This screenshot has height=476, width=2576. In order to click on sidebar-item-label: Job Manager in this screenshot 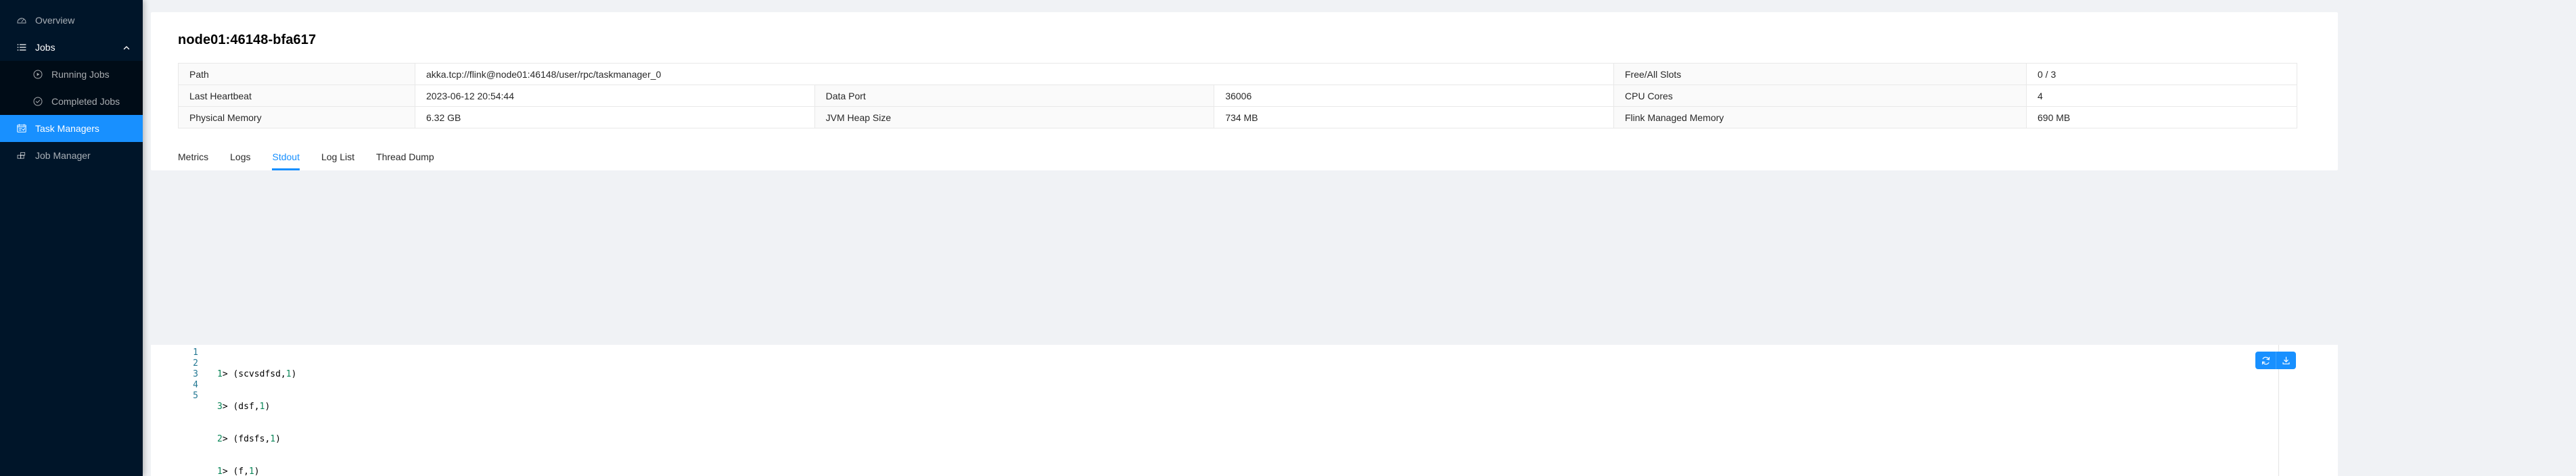, I will do `click(63, 155)`.